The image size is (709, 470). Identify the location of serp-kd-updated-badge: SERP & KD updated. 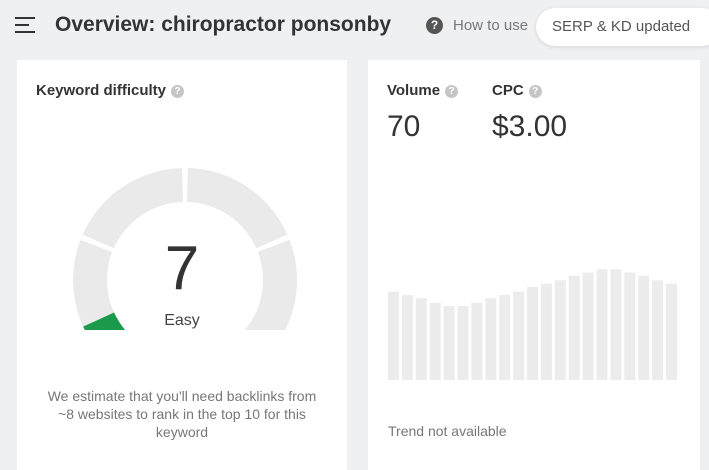
(622, 27).